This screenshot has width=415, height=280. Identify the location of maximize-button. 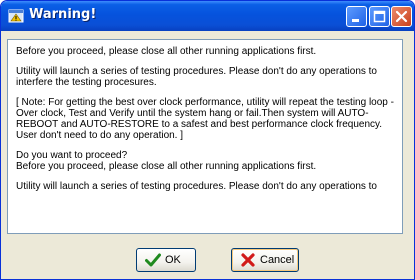
(379, 16).